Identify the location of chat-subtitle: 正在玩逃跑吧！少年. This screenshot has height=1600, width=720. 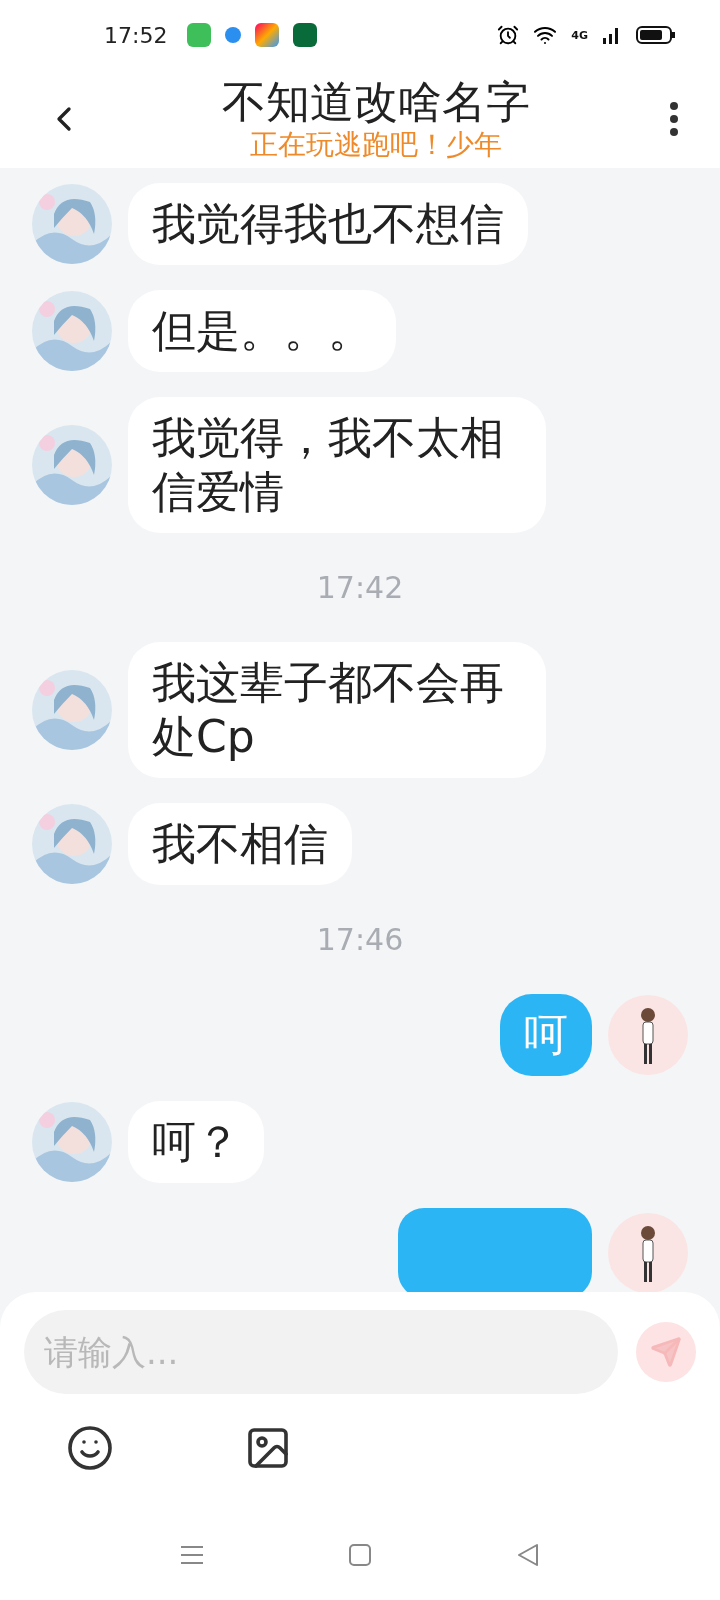
(376, 145).